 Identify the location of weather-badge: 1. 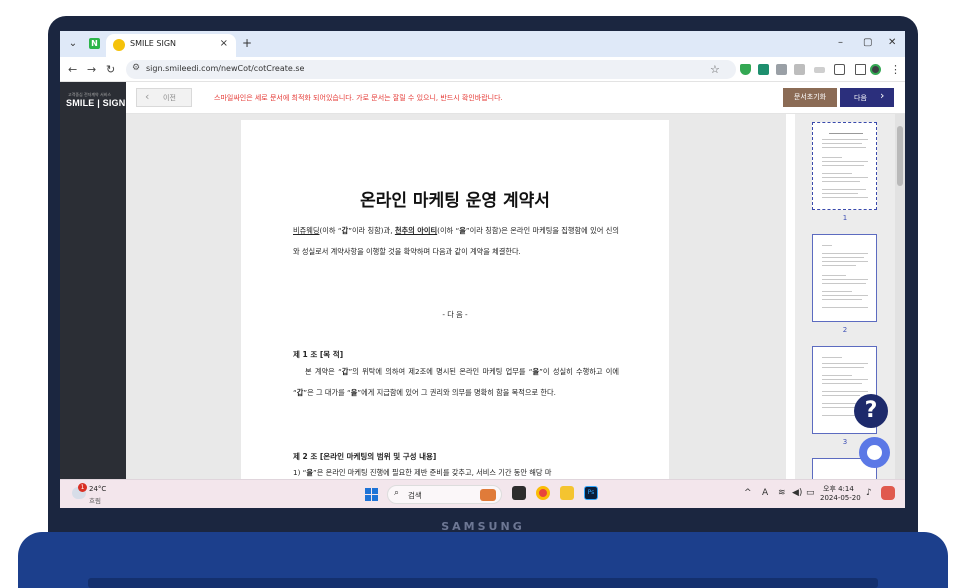
(82, 487).